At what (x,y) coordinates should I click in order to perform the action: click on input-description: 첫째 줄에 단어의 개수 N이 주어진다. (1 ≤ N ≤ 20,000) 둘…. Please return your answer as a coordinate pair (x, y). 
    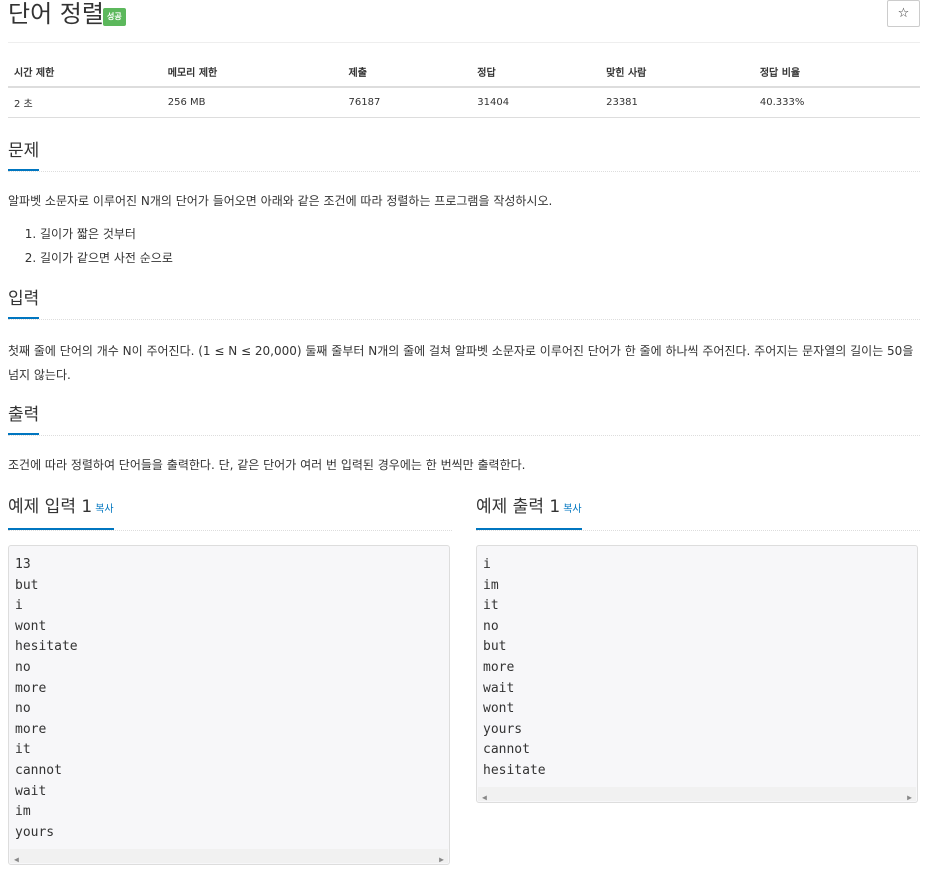
    Looking at the image, I should click on (461, 363).